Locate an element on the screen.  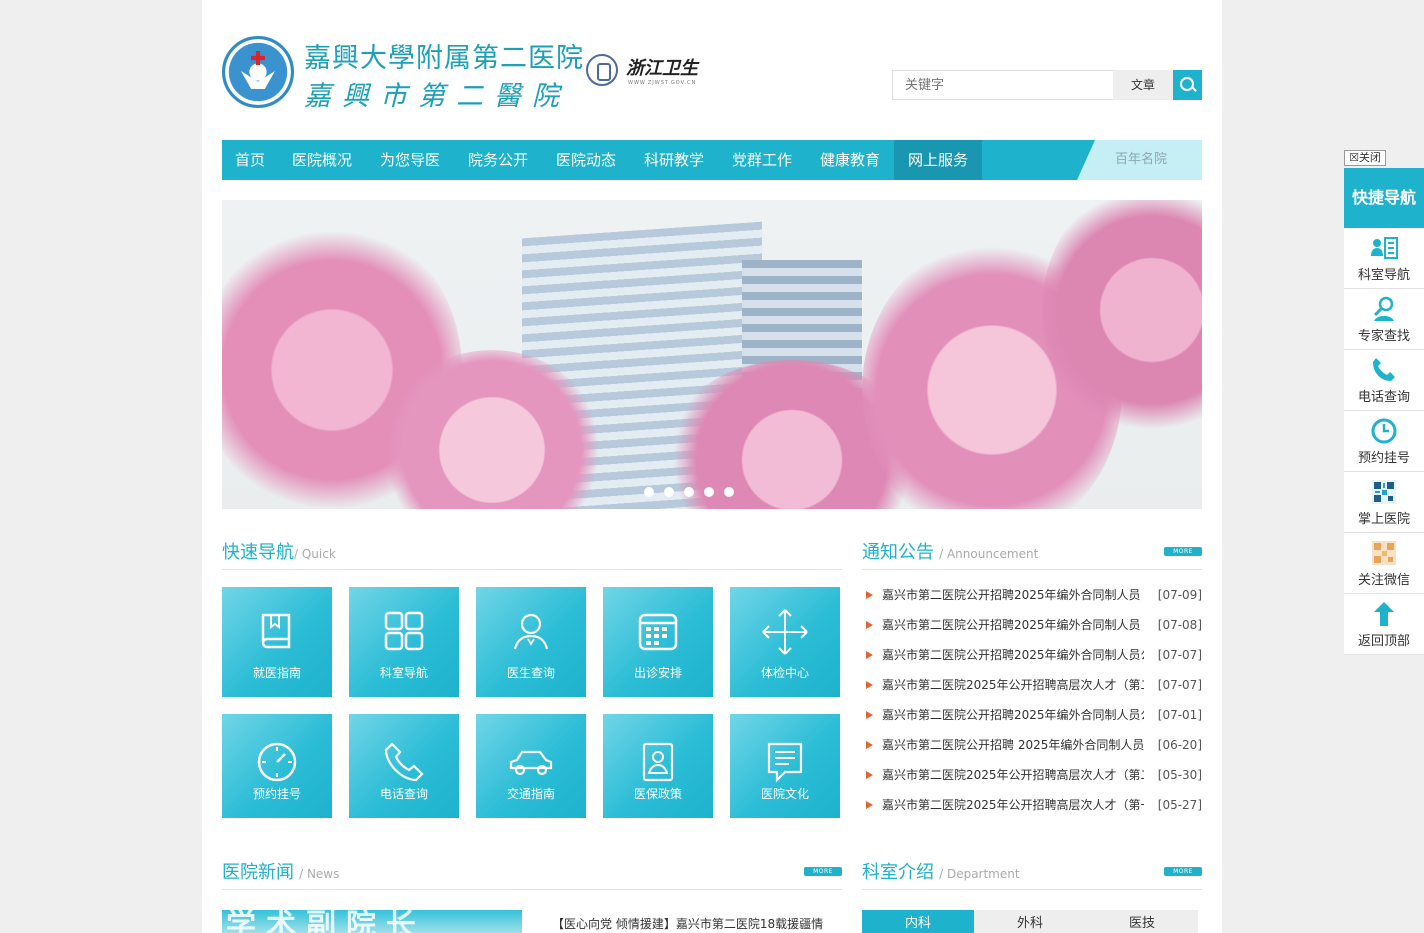
side-item-label: 预约挂号 is located at coordinates (1383, 458).